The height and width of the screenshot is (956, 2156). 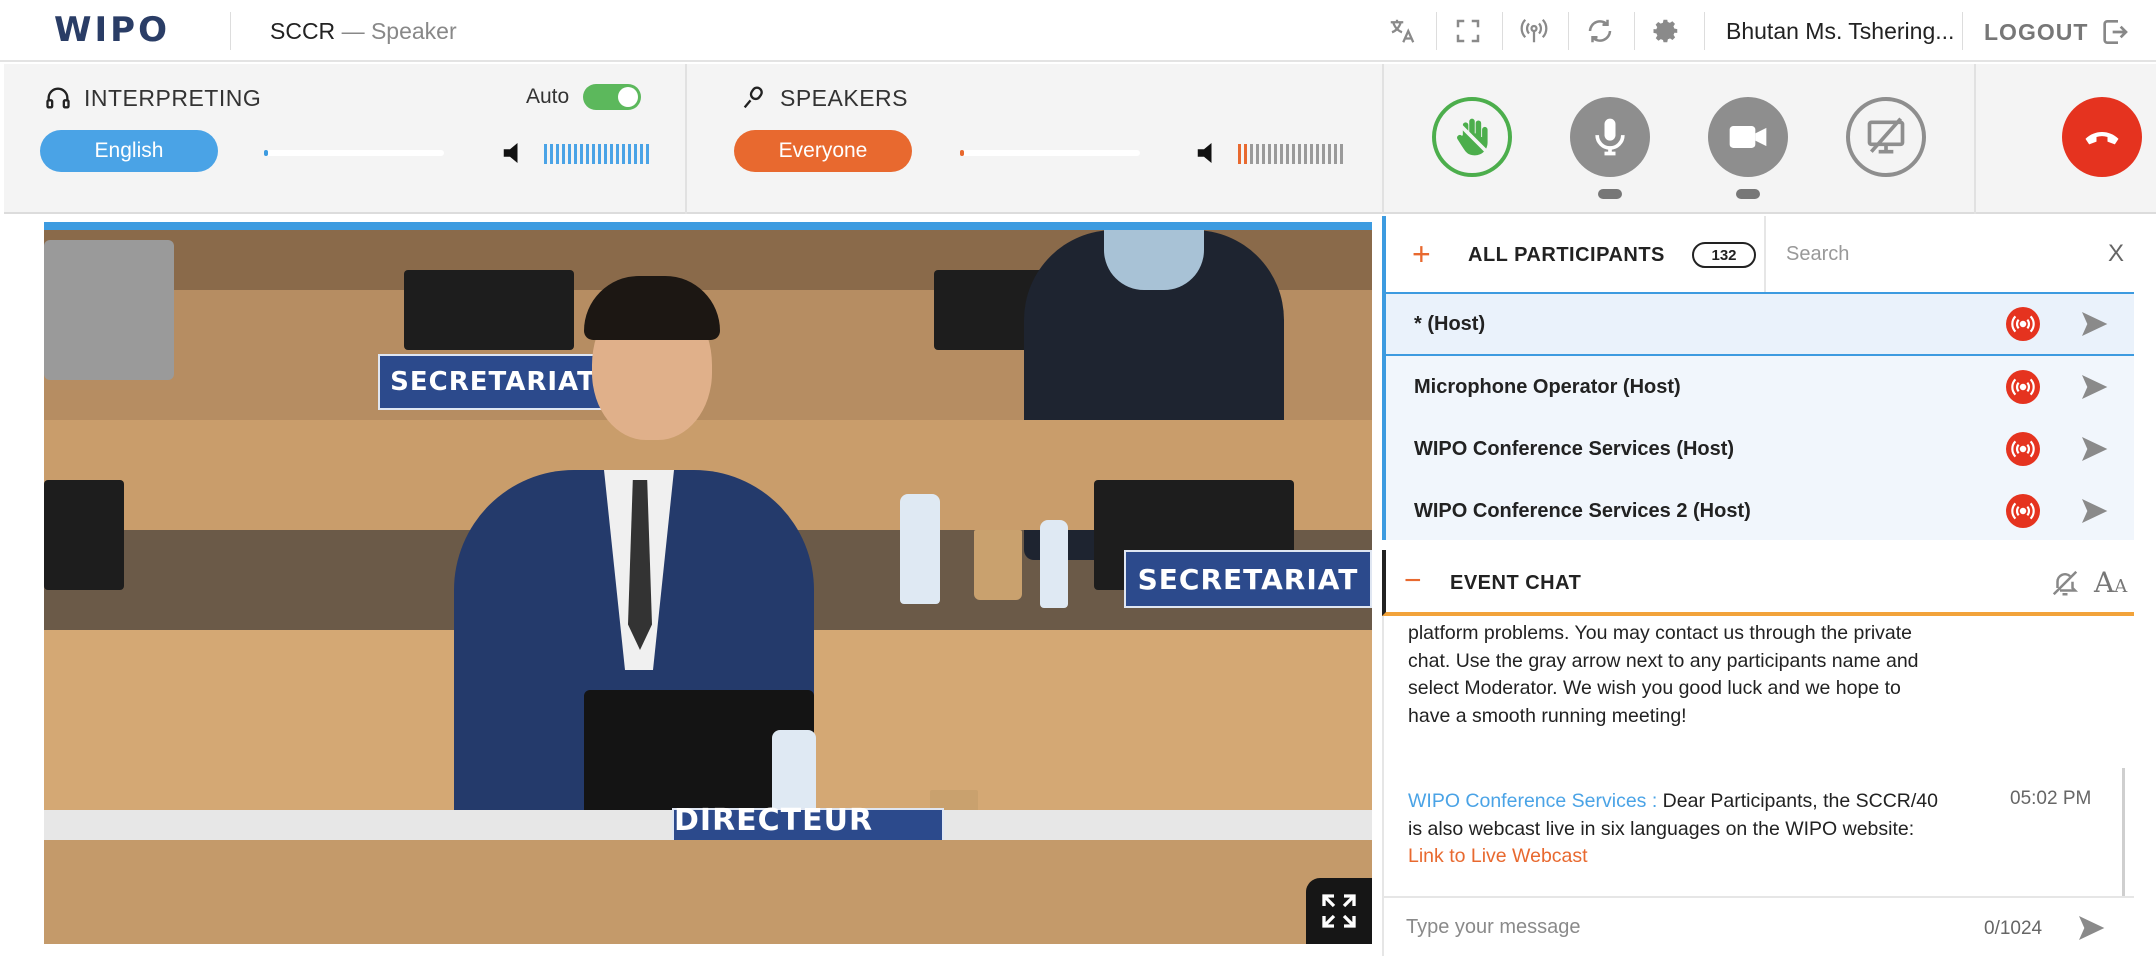 I want to click on send-icon, so click(x=2091, y=928).